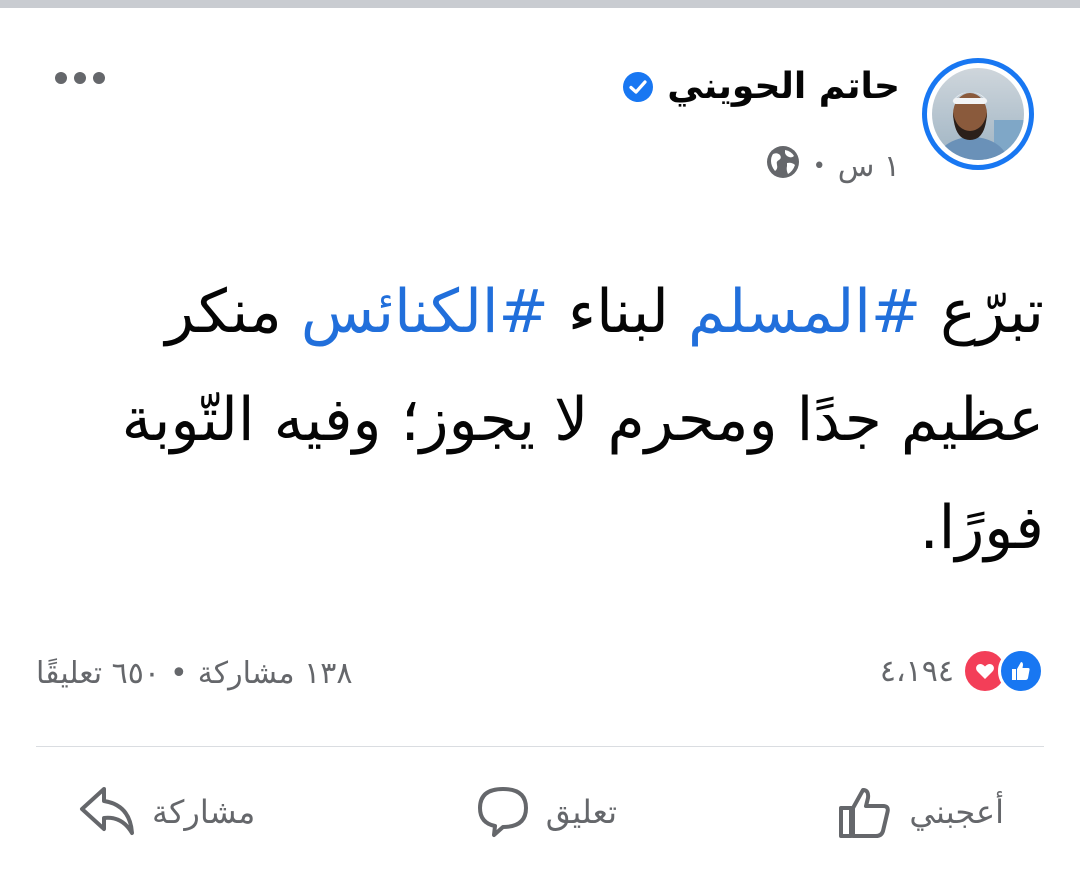 The width and height of the screenshot is (1080, 872). I want to click on reactions-summary: ٤،١٩٤, so click(962, 671).